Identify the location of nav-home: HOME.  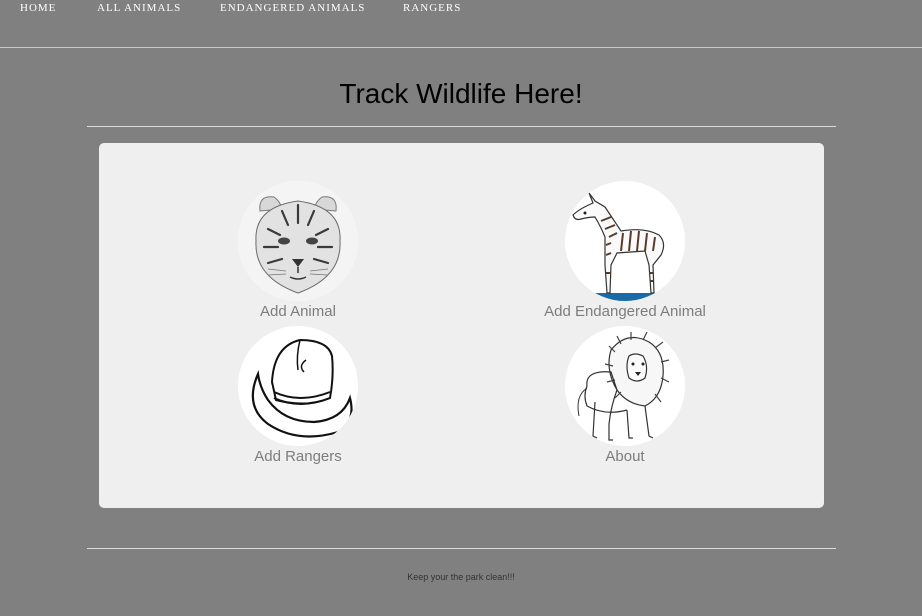
(38, 8).